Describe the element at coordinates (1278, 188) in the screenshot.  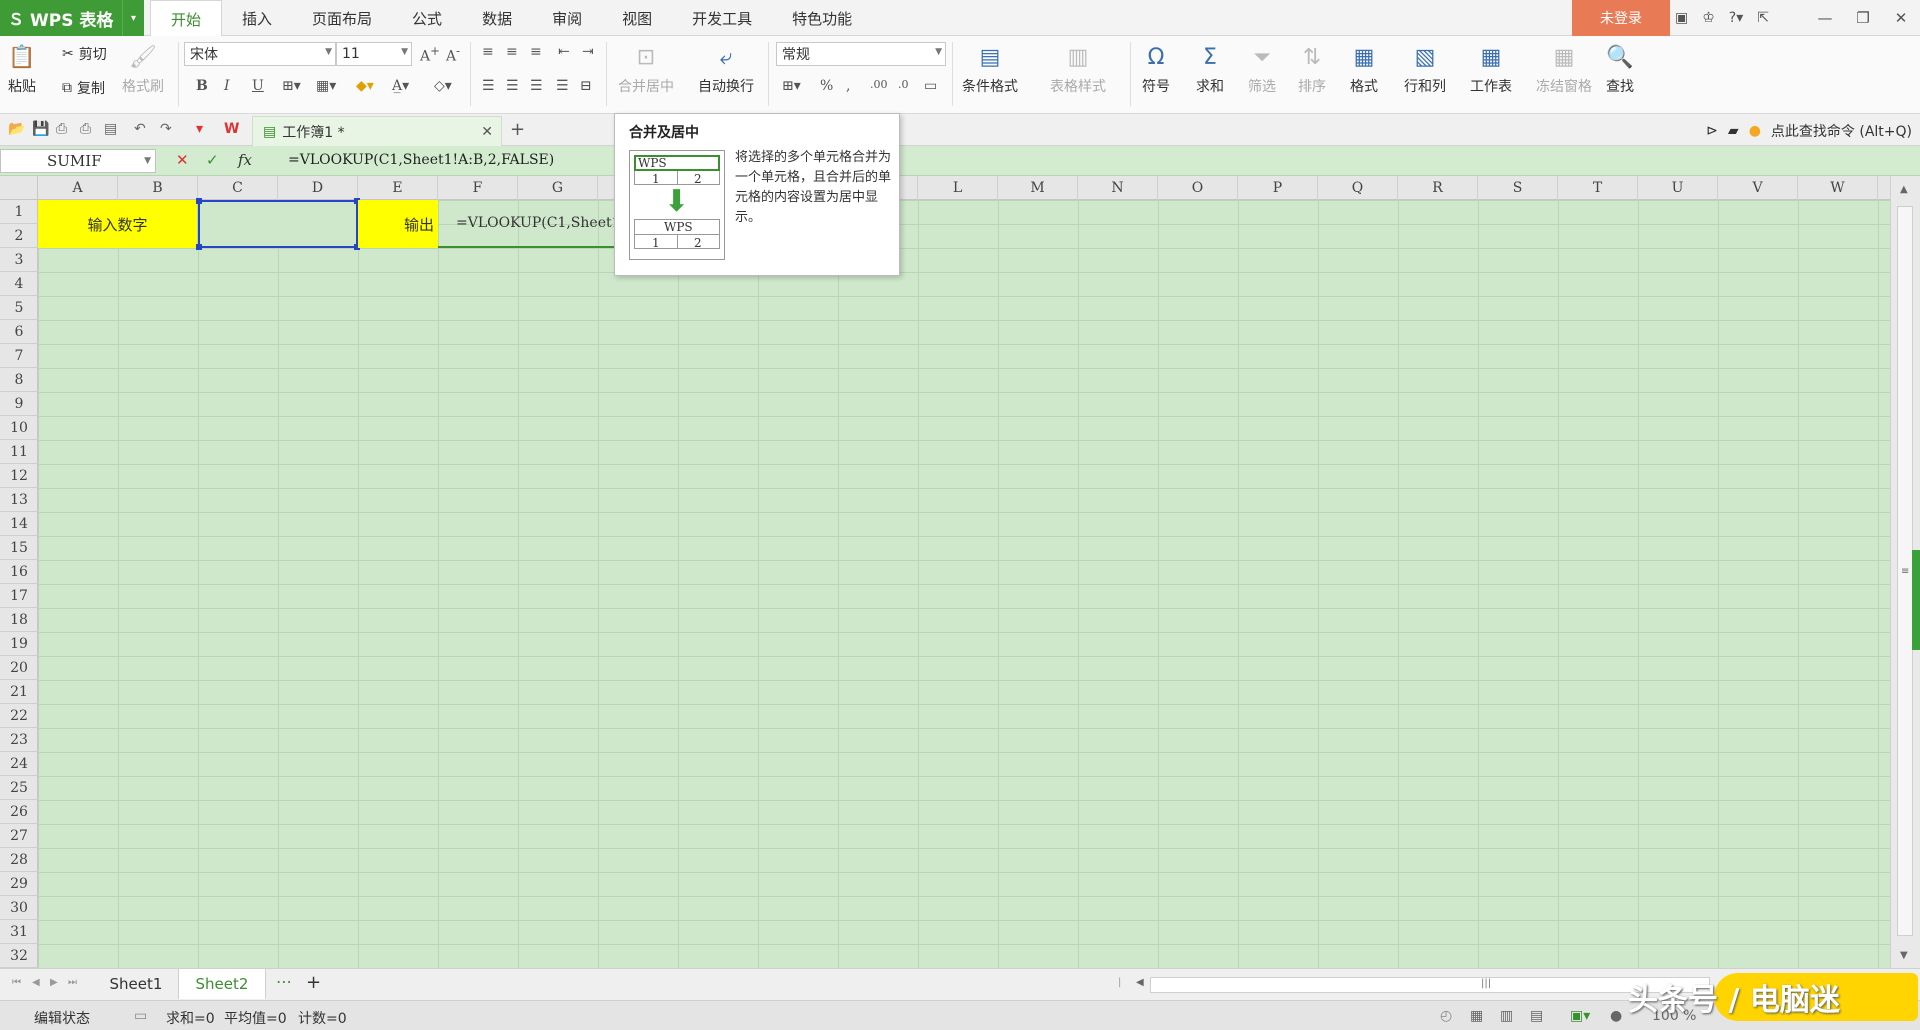
I see `column-header-p: P` at that location.